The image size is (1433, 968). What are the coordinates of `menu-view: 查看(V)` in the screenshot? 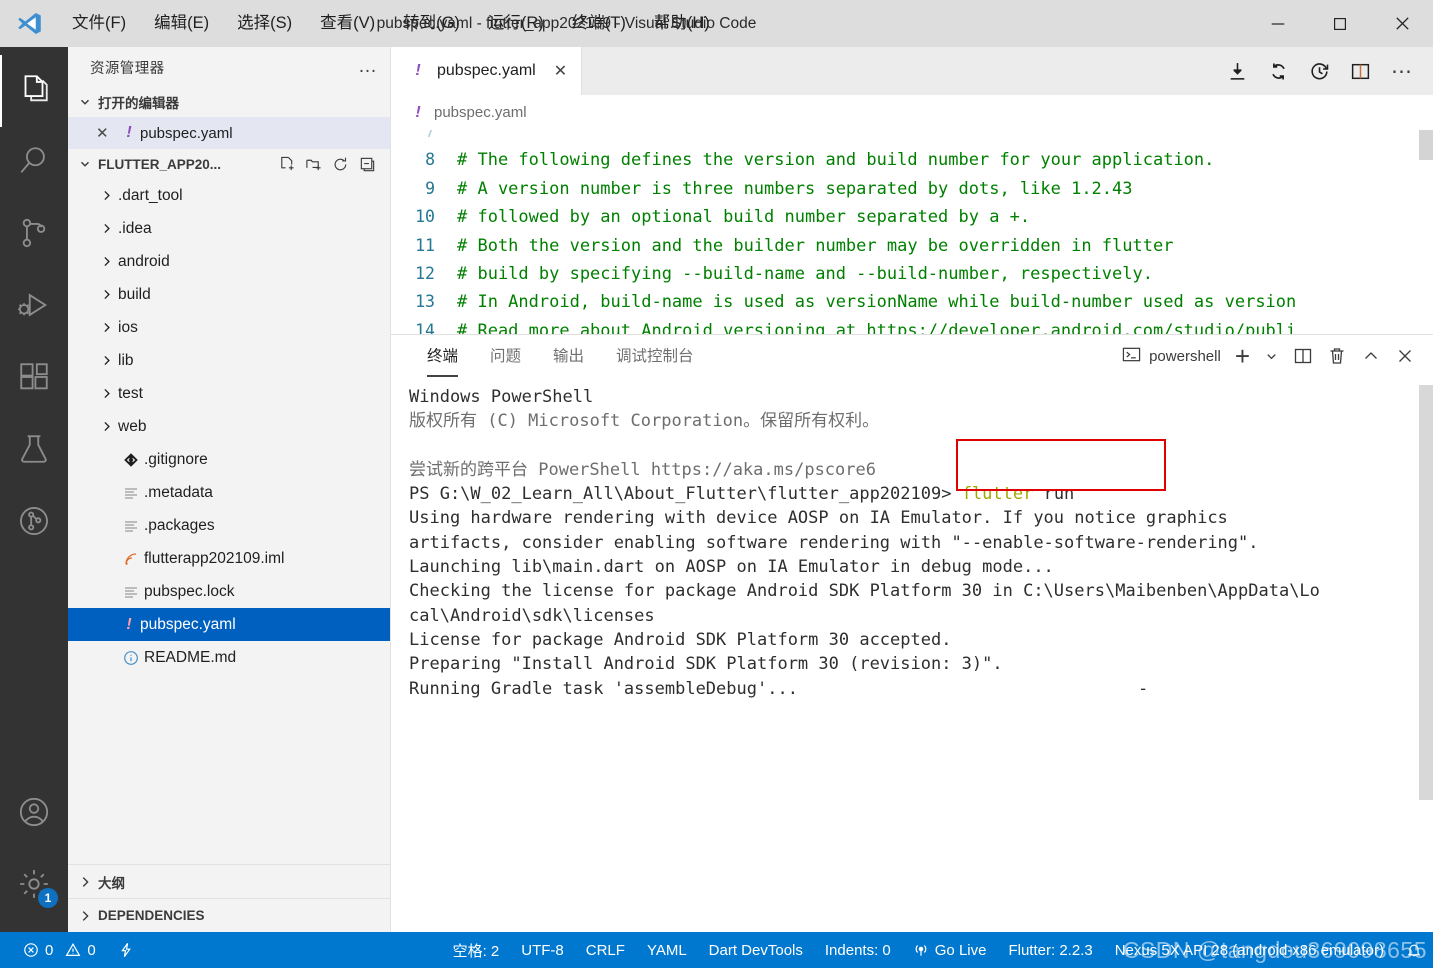 It's located at (347, 23).